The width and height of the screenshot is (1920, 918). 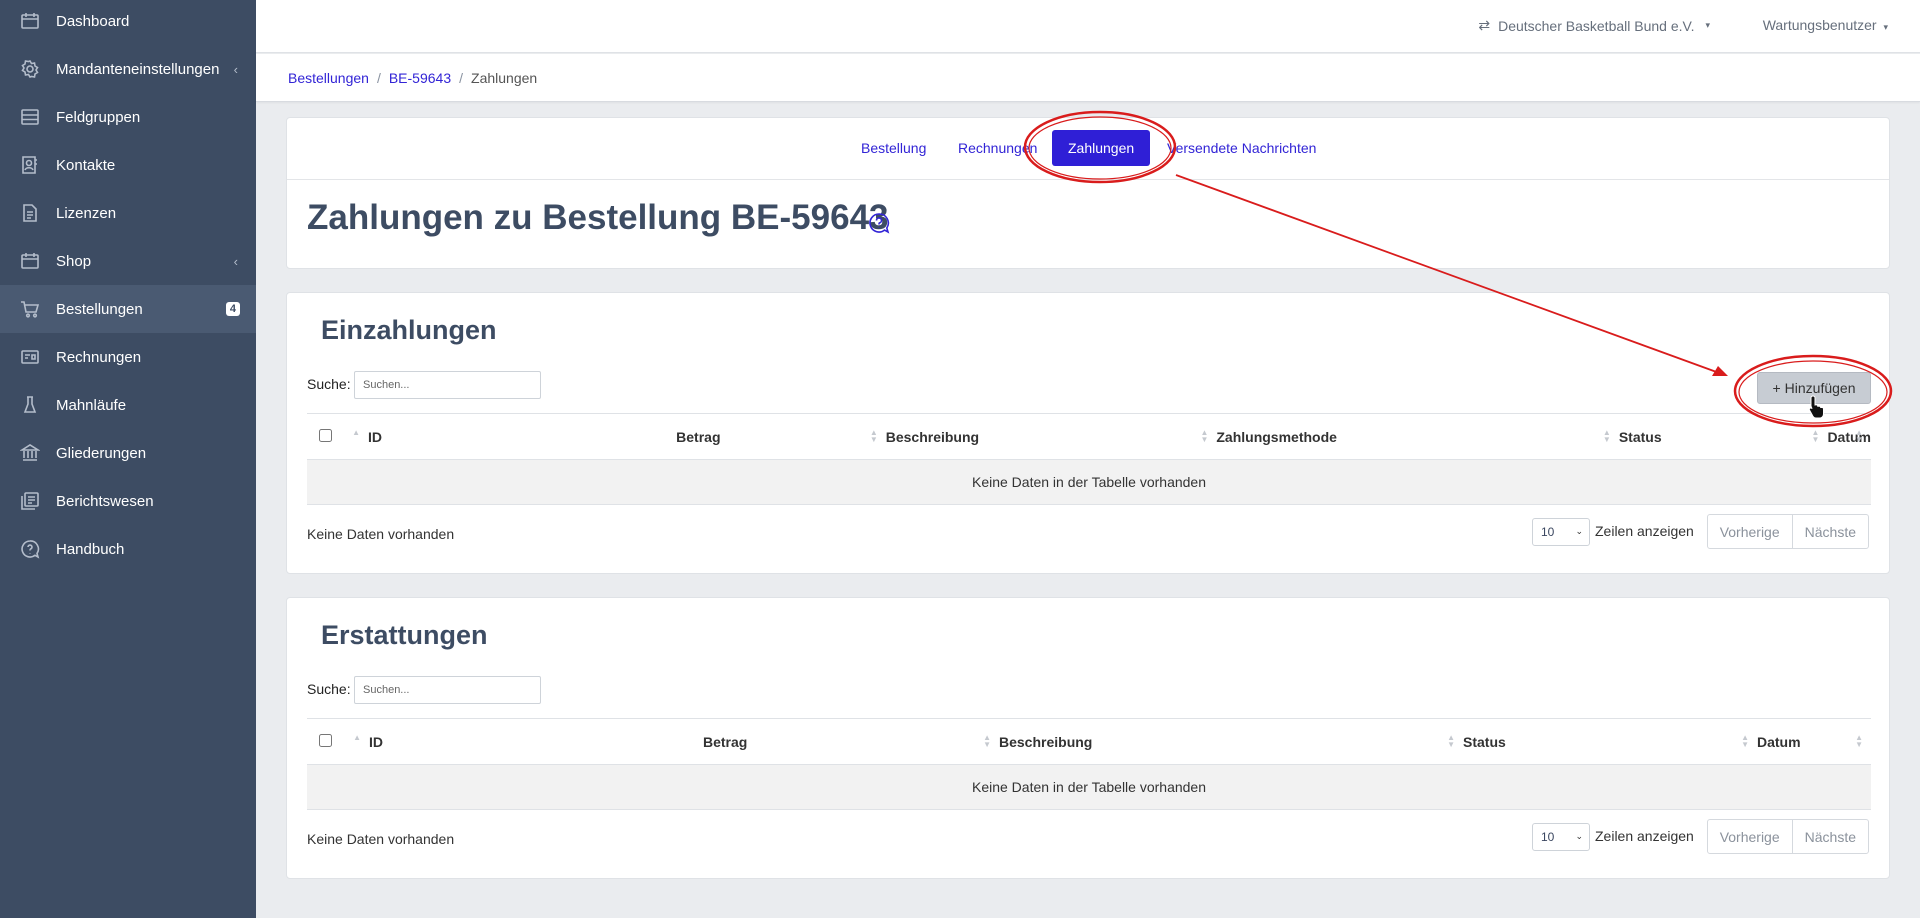 I want to click on breadcrumb-current: Zahlungen, so click(x=504, y=78).